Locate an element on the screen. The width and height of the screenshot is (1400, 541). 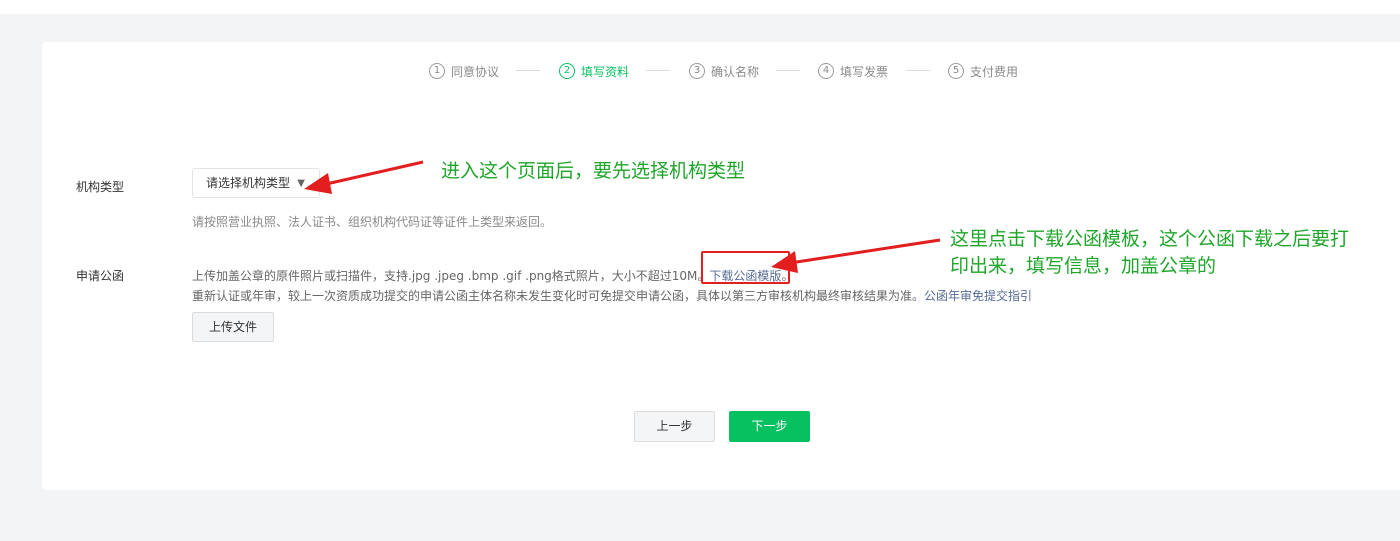
org-type-hint: 请按照营业执照、法人证书、组织机构代码证等证件上类型来返回。 is located at coordinates (372, 222).